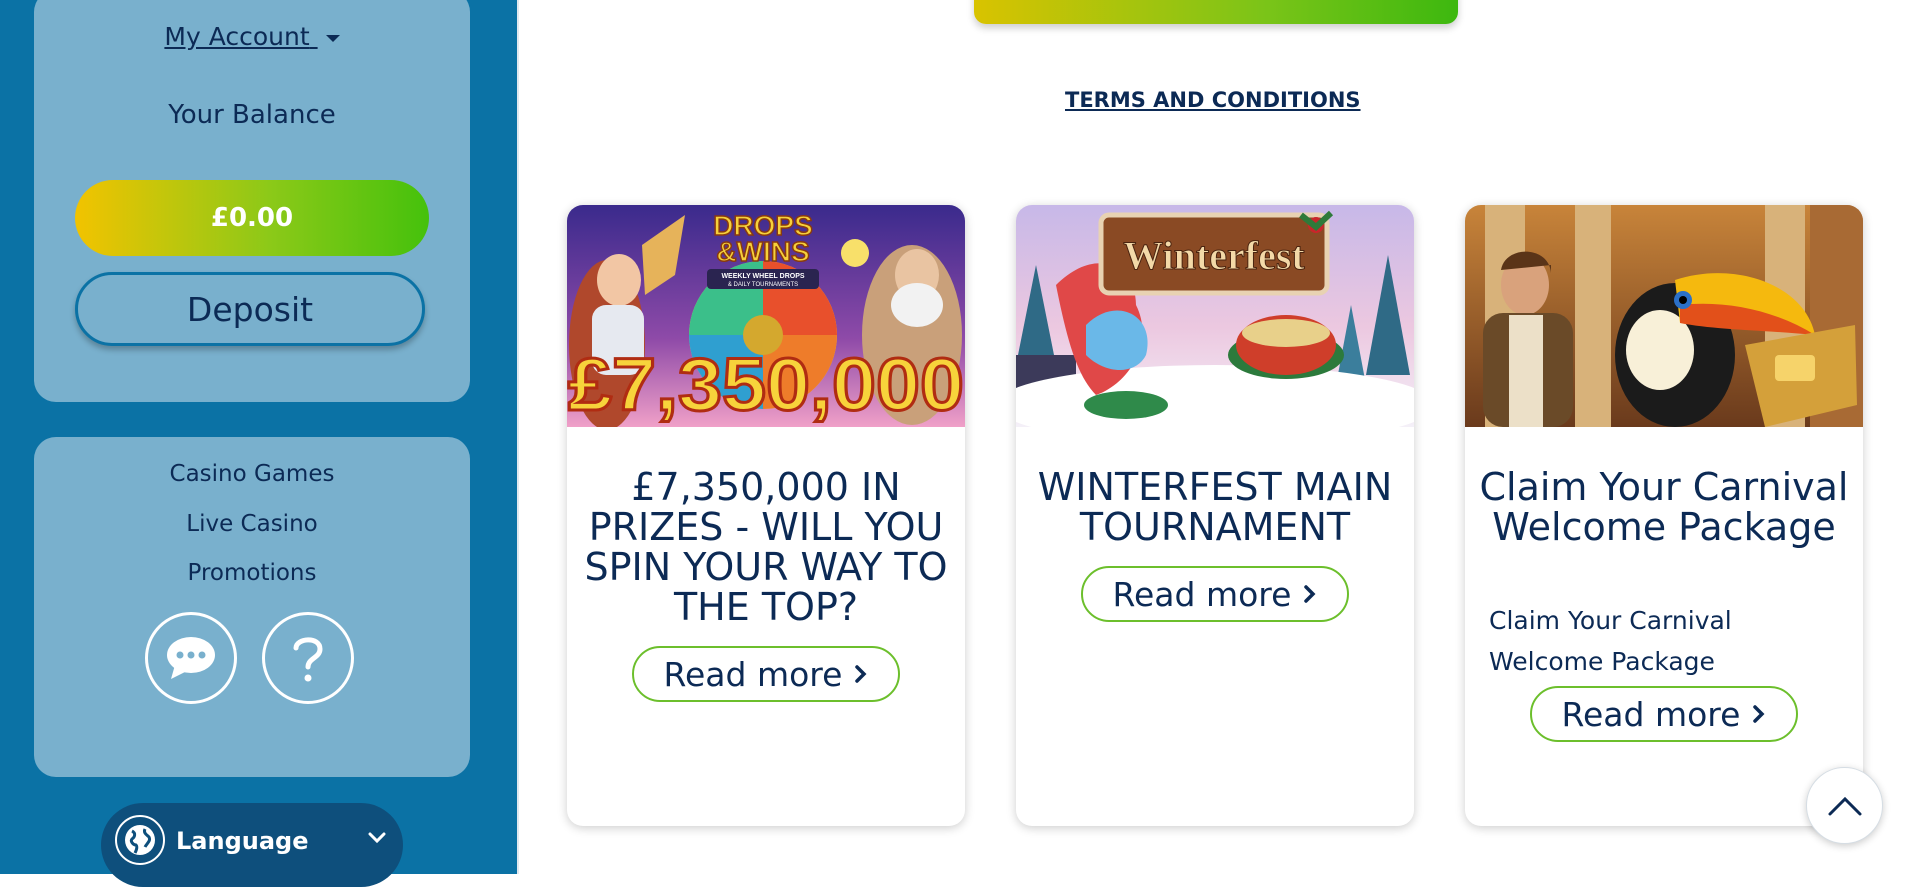 This screenshot has width=1920, height=887. Describe the element at coordinates (1214, 255) in the screenshot. I see `svg-text: Winterfest` at that location.